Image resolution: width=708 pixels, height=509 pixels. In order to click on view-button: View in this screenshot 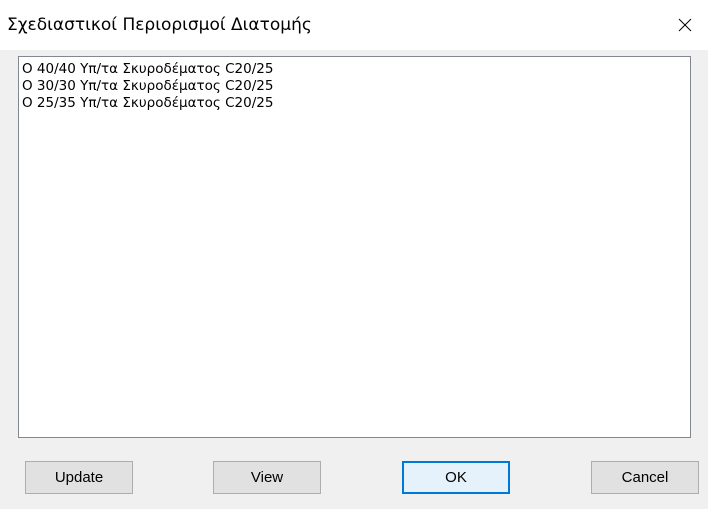, I will do `click(267, 477)`.